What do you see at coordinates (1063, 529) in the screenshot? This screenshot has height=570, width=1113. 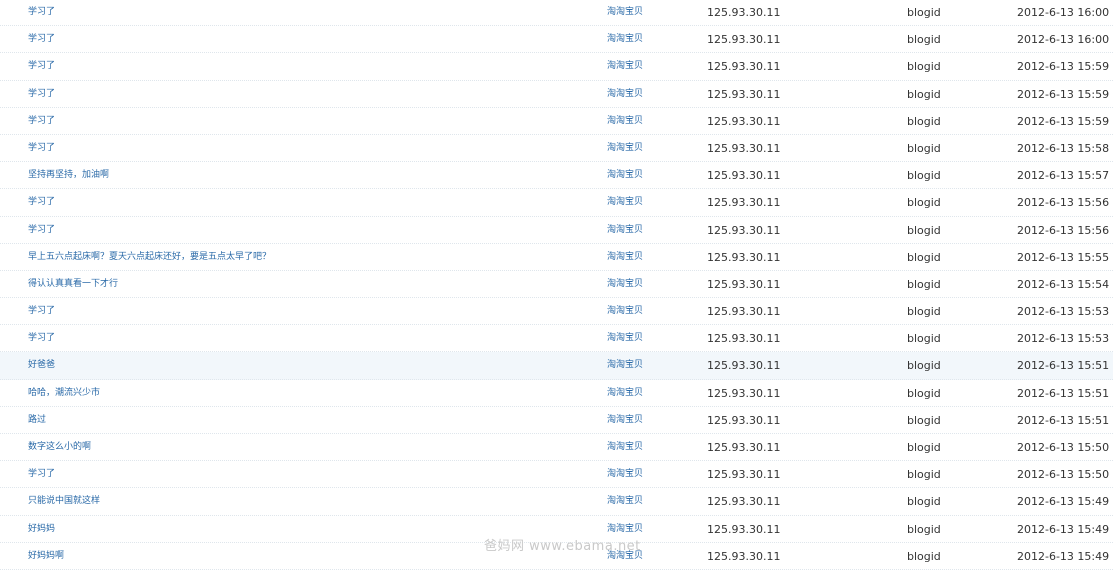 I see `comment-time: 2012-6-13 15:49` at bounding box center [1063, 529].